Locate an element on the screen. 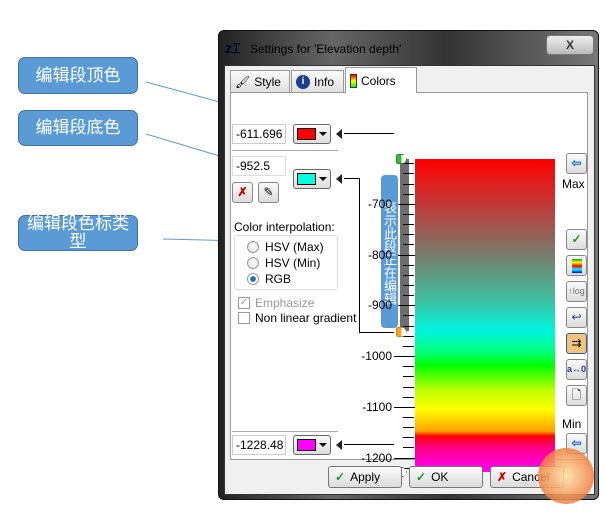 The width and height of the screenshot is (606, 529). radio-hsv-max-label: HSV (Max) is located at coordinates (294, 247).